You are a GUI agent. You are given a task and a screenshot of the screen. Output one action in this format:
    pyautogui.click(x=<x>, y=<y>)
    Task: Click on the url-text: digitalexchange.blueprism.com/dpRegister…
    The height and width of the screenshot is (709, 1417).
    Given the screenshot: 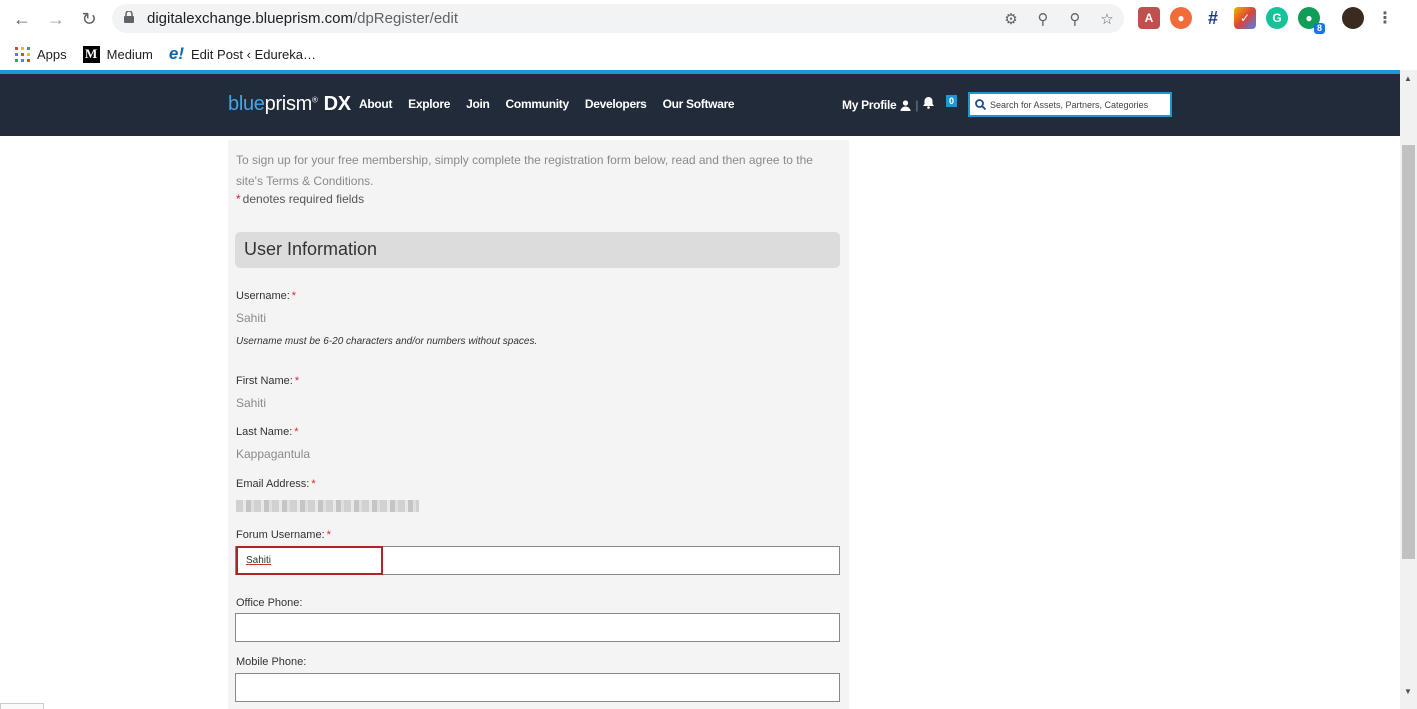 What is the action you would take?
    pyautogui.click(x=302, y=18)
    